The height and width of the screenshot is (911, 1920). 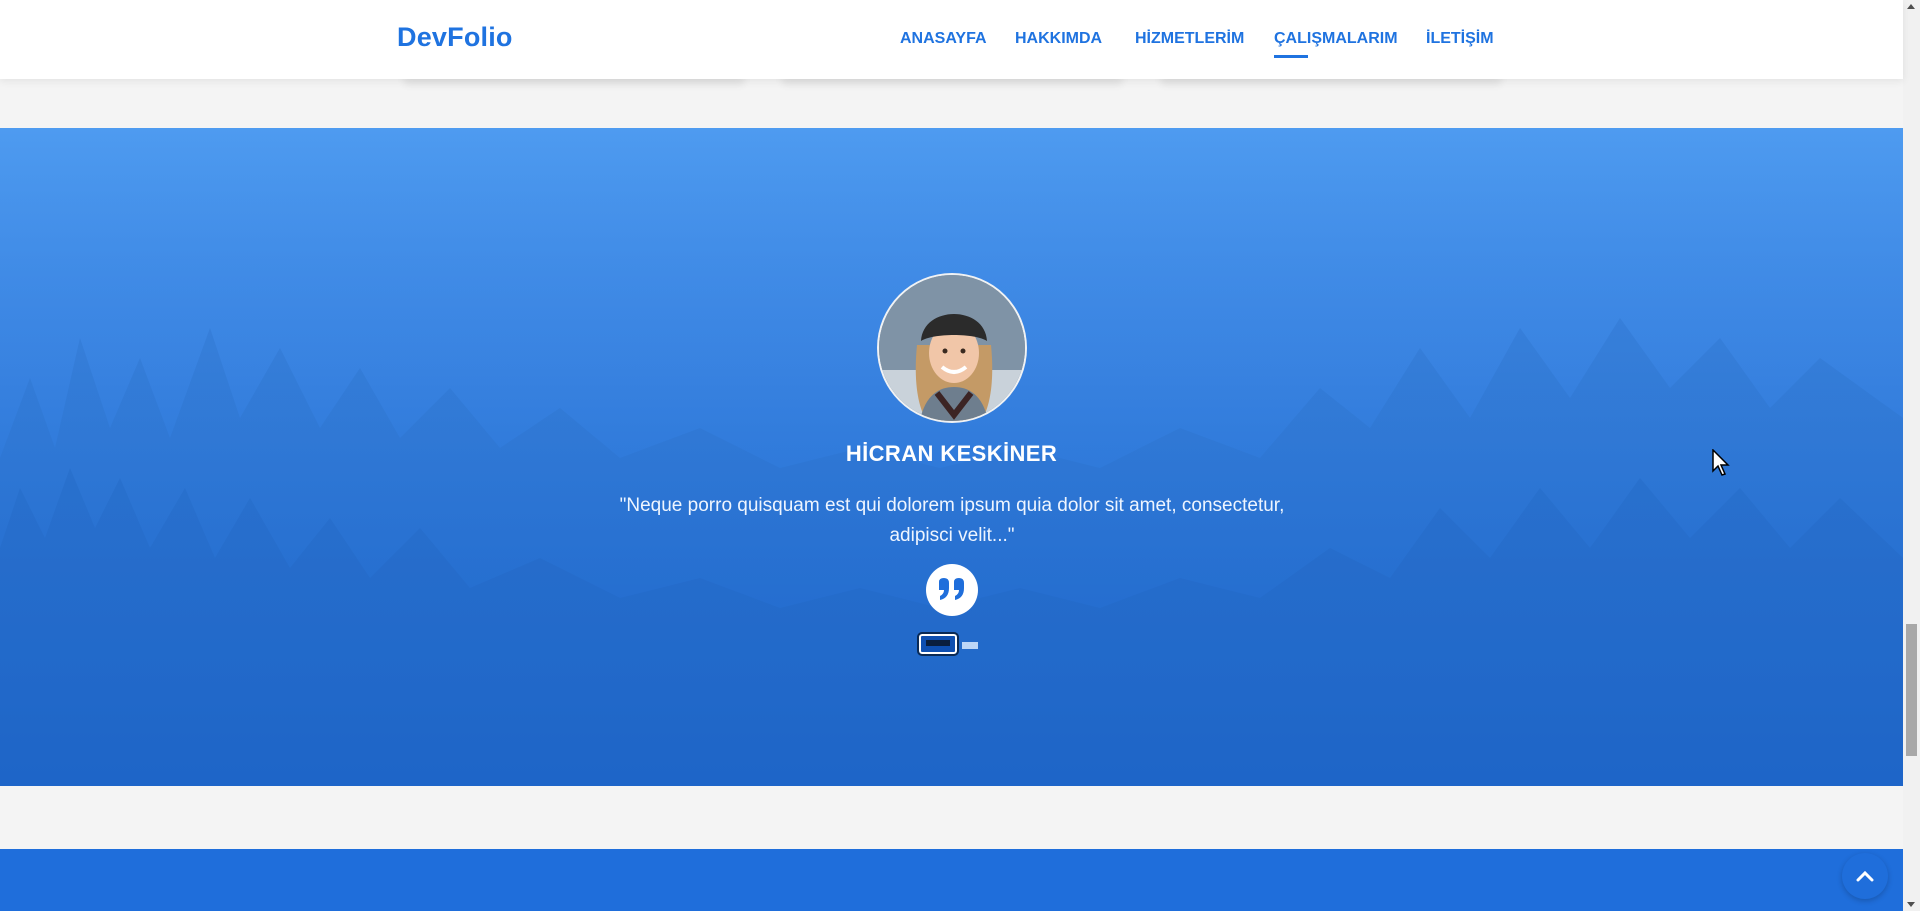 What do you see at coordinates (952, 590) in the screenshot?
I see `quote-icon` at bounding box center [952, 590].